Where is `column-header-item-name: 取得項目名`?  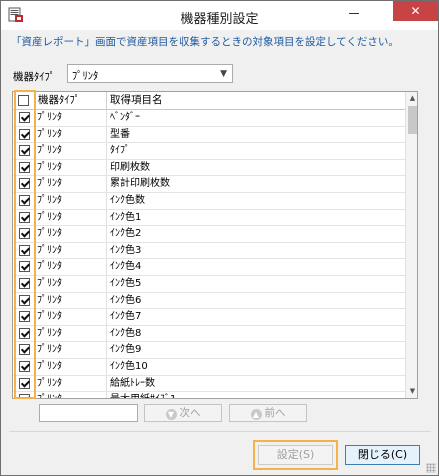
column-header-item-name: 取得項目名 is located at coordinates (257, 100).